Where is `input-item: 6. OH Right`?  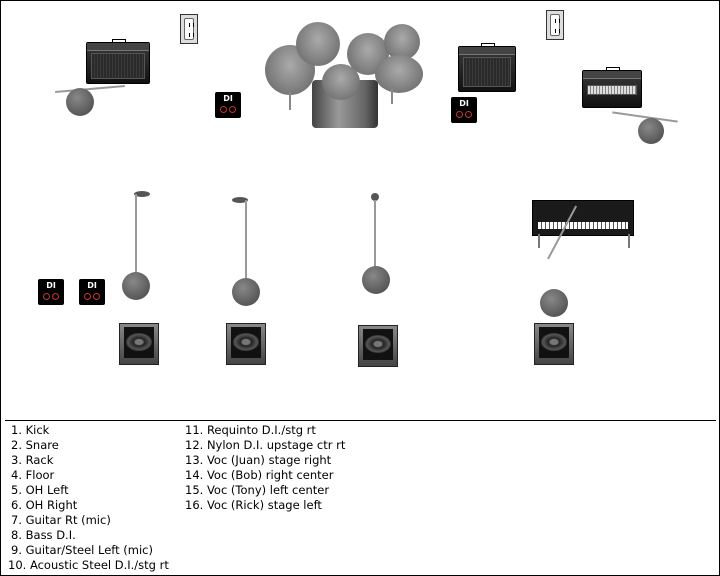
input-item: 6. OH Right is located at coordinates (44, 505).